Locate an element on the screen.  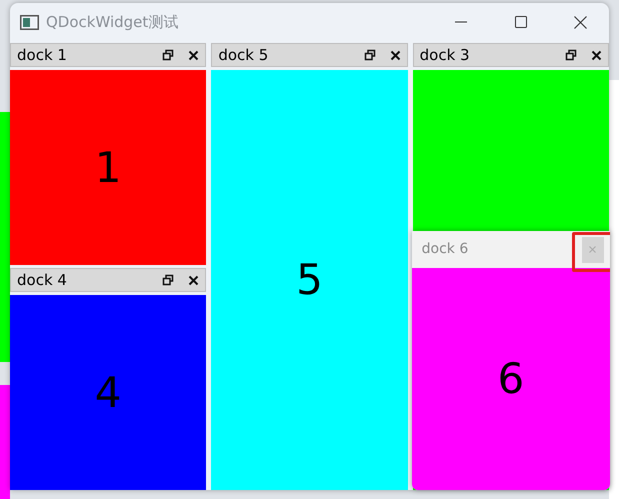
dock-title: dock 4 is located at coordinates (42, 280).